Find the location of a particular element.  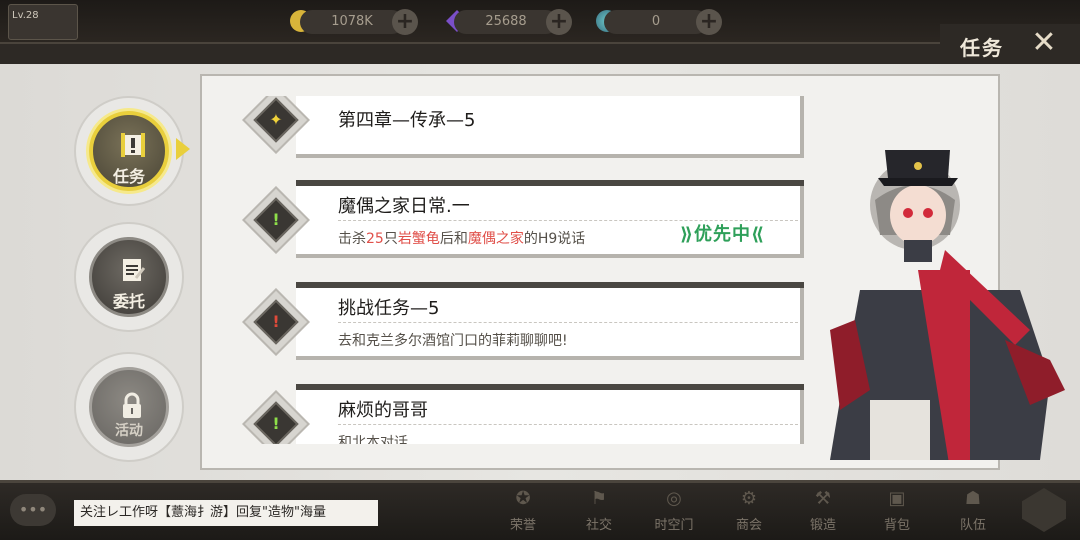

quest-item: ! 魔偶之家日常.一 击杀25只岩蟹龟后和魔偶之家的H9说话 ⟫优先中⟪ is located at coordinates (510, 220).